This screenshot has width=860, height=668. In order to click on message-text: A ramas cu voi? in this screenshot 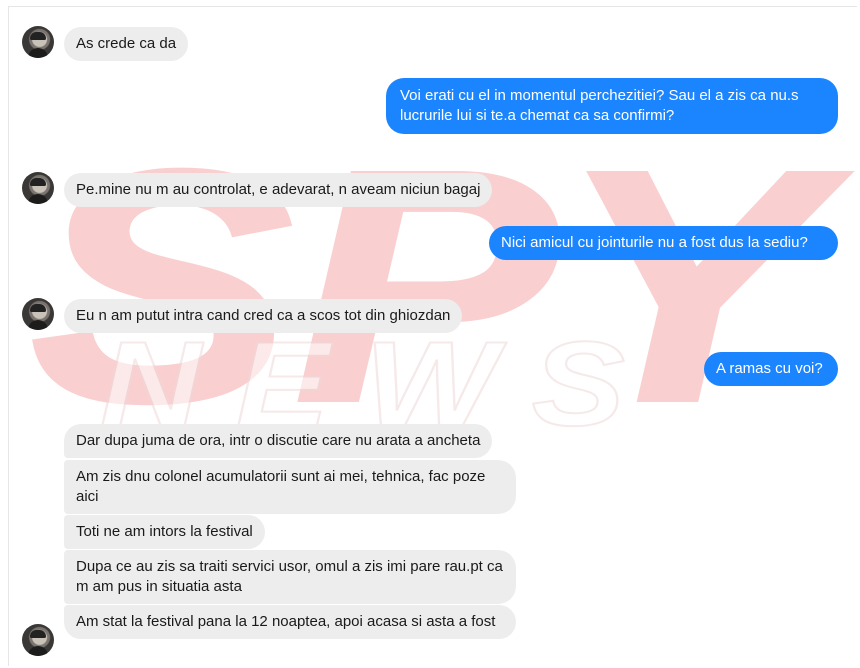, I will do `click(769, 368)`.